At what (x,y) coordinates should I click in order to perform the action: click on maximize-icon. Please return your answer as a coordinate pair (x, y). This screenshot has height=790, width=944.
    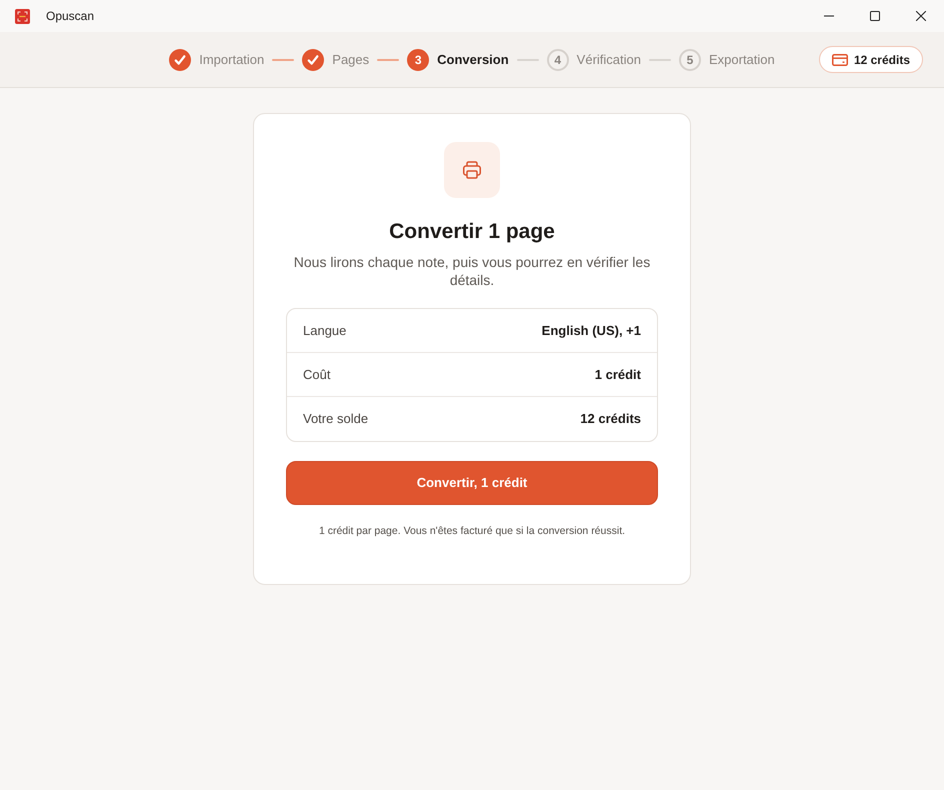
    Looking at the image, I should click on (875, 16).